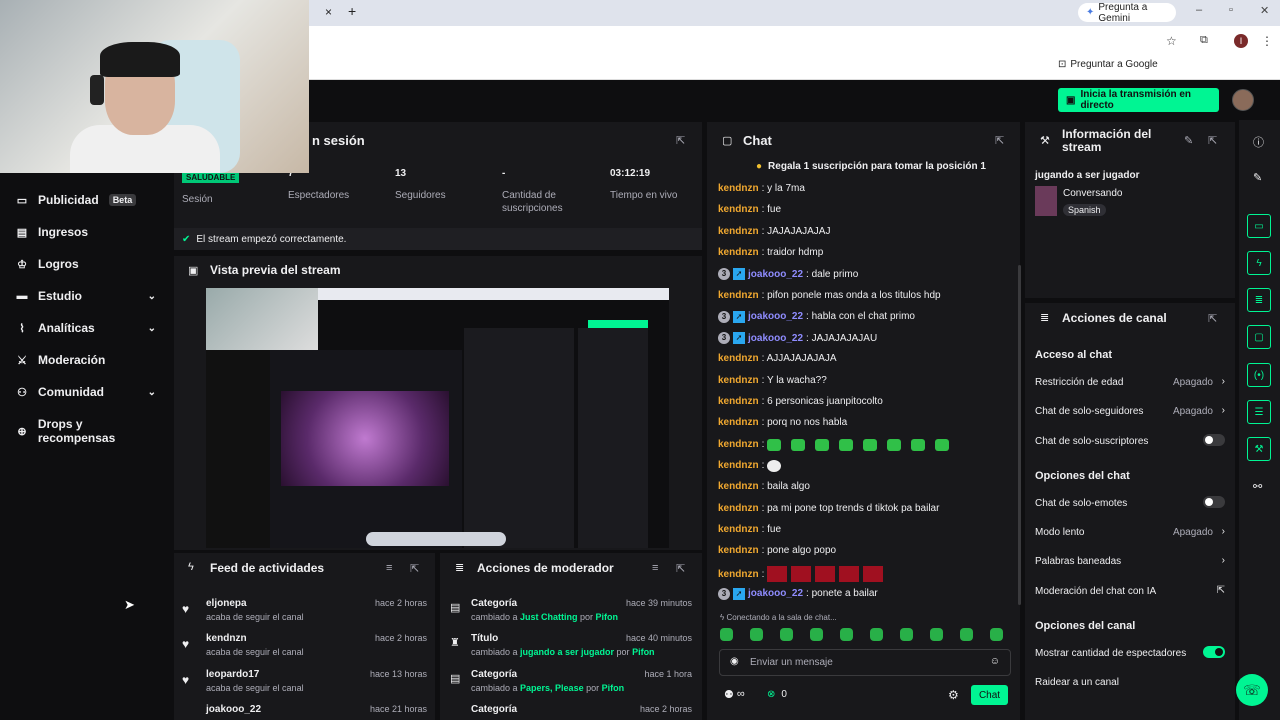  Describe the element at coordinates (1241, 41) in the screenshot. I see `profile-icon: I` at that location.